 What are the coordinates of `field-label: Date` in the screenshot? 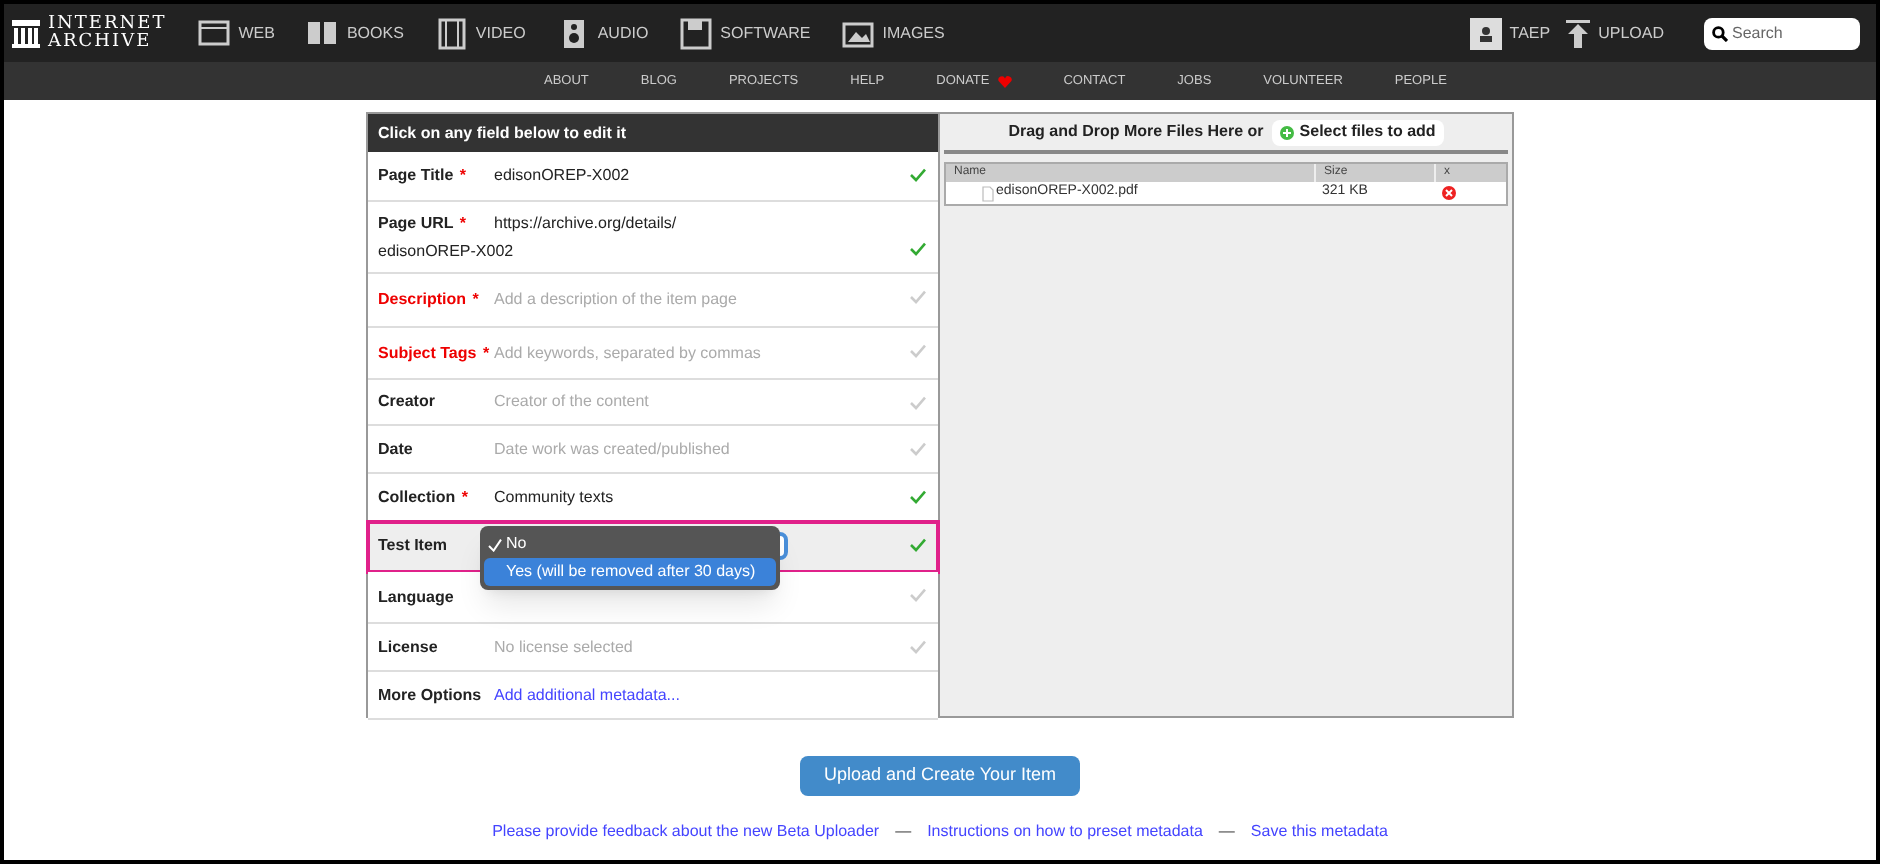 It's located at (396, 449).